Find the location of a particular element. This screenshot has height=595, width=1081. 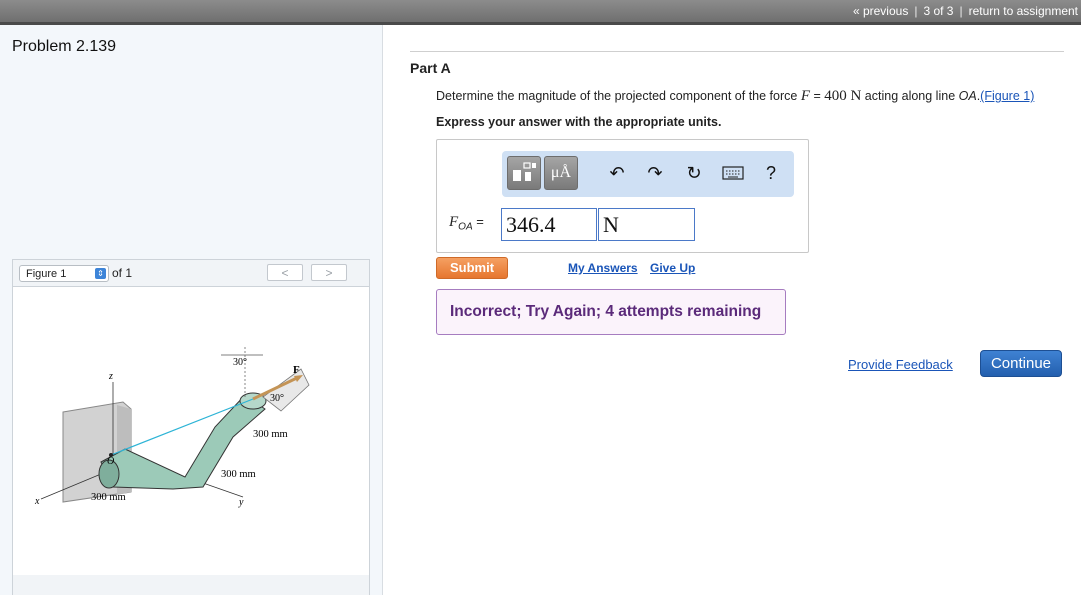

chevron-left-icon: < is located at coordinates (285, 273).